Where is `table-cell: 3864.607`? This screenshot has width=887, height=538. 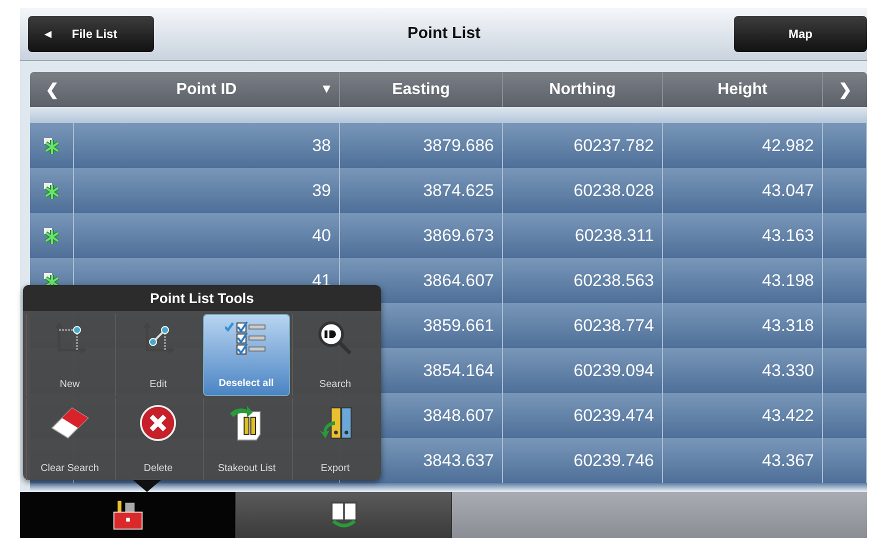
table-cell: 3864.607 is located at coordinates (458, 280).